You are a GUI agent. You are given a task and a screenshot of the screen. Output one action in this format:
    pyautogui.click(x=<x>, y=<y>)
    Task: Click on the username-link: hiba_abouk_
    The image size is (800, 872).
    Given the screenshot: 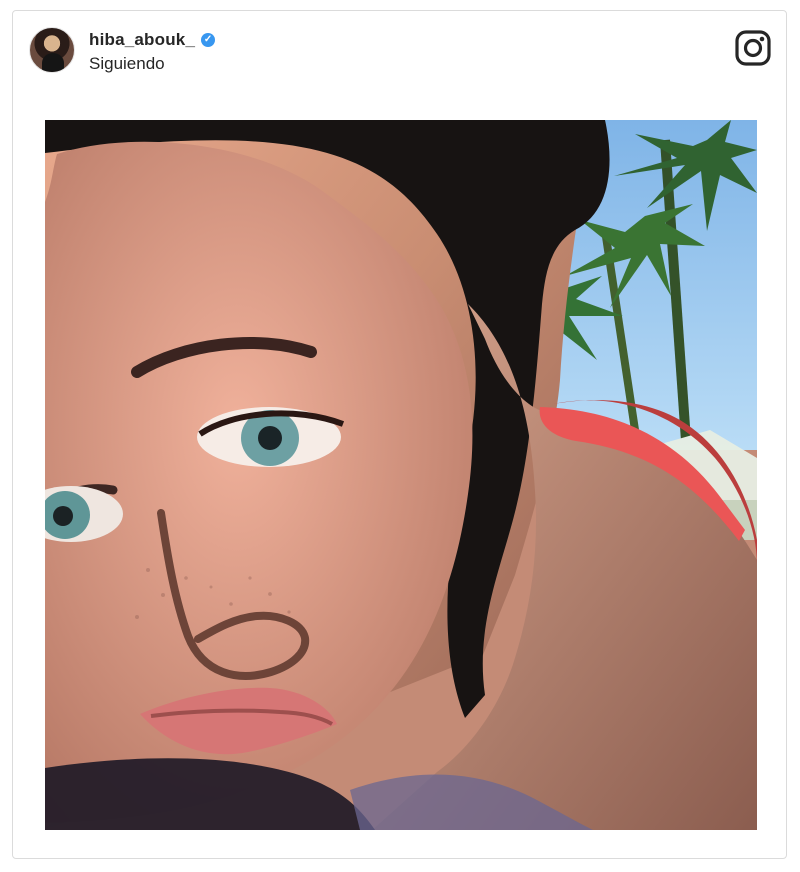 What is the action you would take?
    pyautogui.click(x=142, y=40)
    